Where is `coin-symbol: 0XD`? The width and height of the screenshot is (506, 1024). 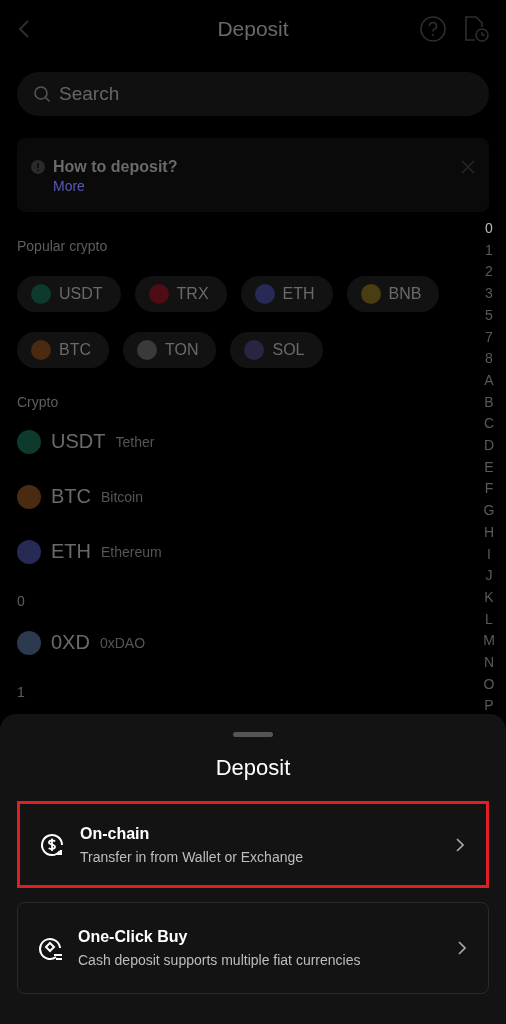 coin-symbol: 0XD is located at coordinates (70, 642).